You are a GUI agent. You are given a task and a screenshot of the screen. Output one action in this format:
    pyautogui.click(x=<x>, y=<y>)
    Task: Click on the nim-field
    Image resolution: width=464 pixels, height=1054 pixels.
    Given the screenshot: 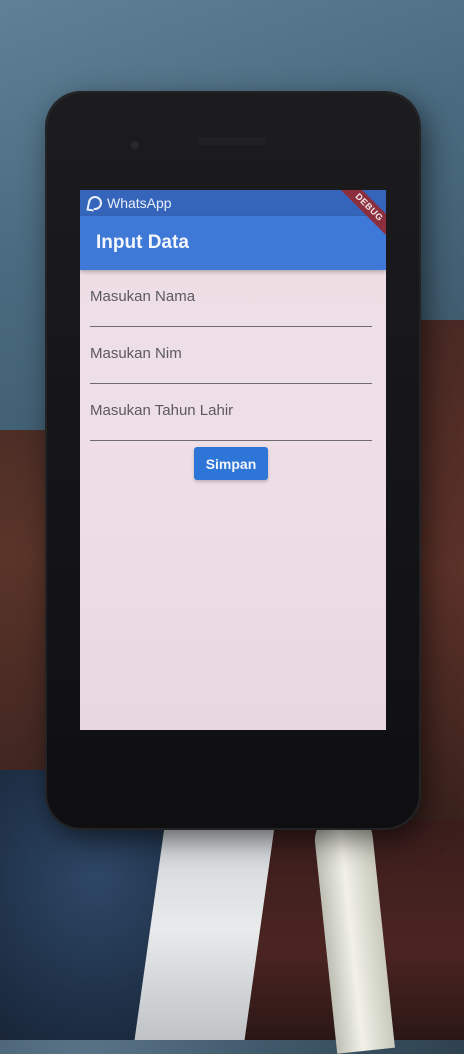 What is the action you would take?
    pyautogui.click(x=231, y=355)
    